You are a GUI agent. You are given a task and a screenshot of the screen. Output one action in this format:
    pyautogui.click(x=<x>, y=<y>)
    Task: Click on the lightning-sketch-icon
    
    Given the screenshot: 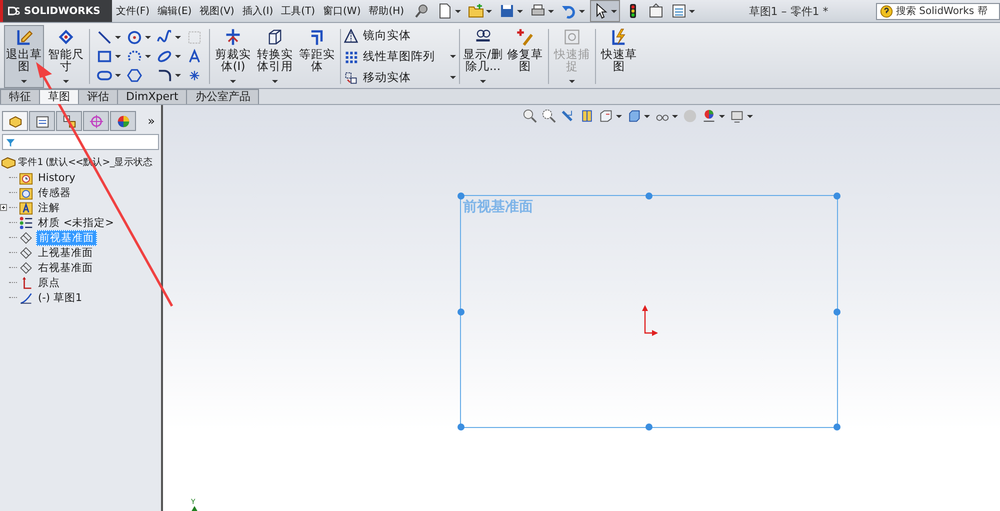 What is the action you would take?
    pyautogui.click(x=619, y=37)
    